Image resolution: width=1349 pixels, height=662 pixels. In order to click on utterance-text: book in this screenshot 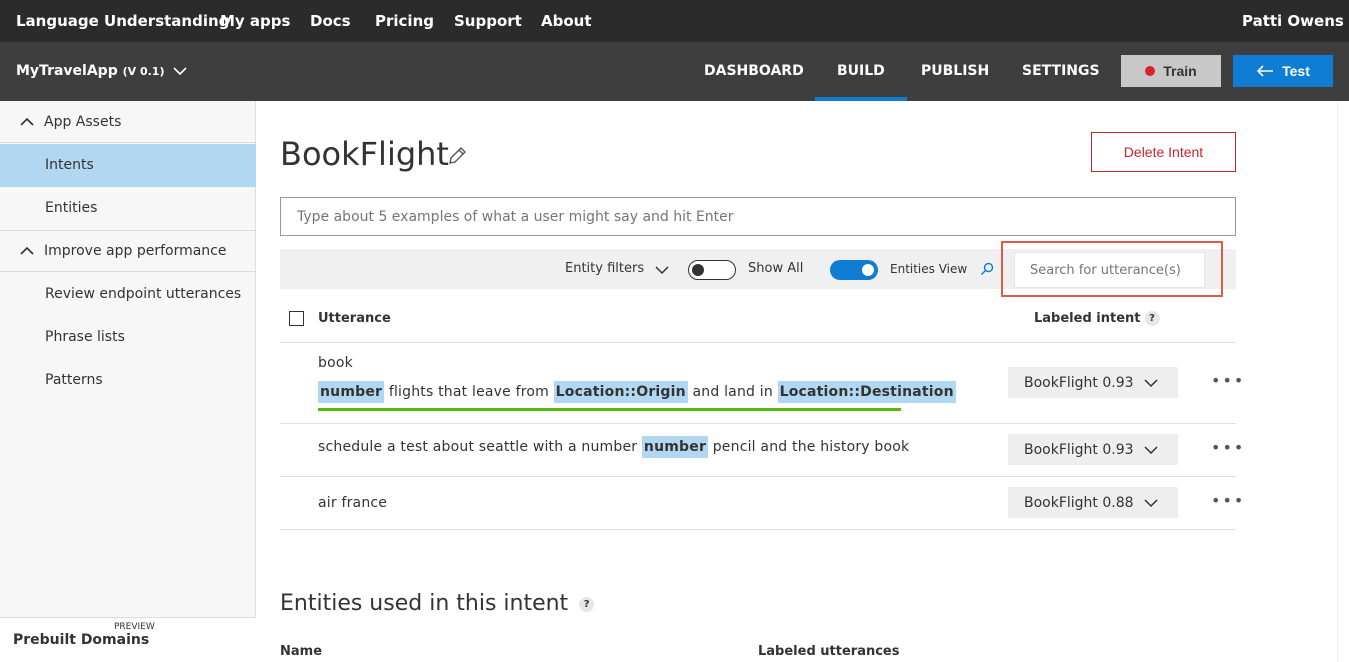, I will do `click(335, 363)`.